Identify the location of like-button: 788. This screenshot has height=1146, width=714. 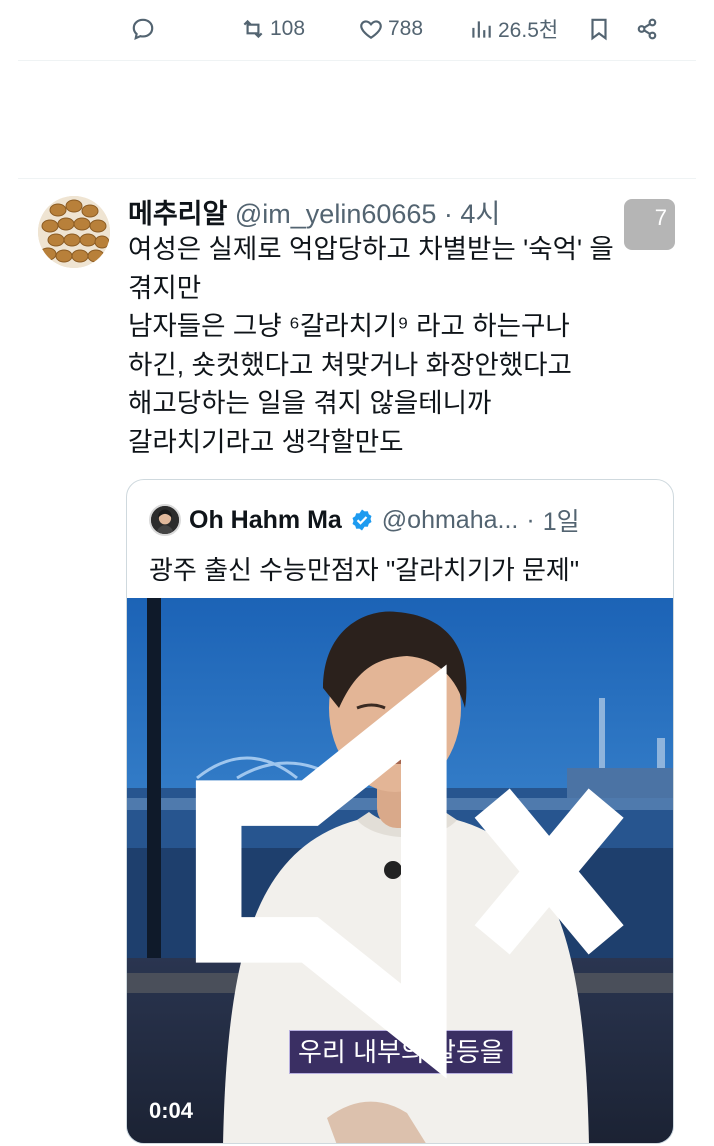
(390, 29).